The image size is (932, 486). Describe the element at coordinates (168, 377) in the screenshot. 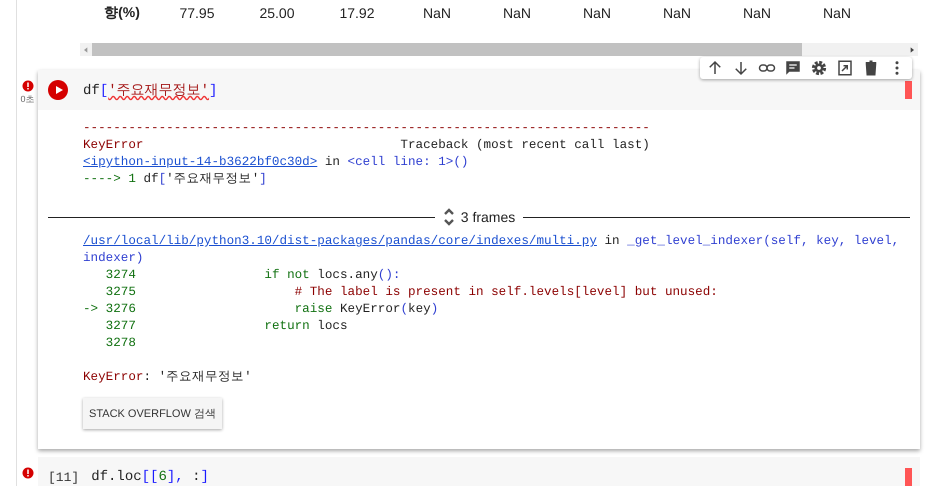

I see `error-message: KeyError: '주요재무정보'` at that location.